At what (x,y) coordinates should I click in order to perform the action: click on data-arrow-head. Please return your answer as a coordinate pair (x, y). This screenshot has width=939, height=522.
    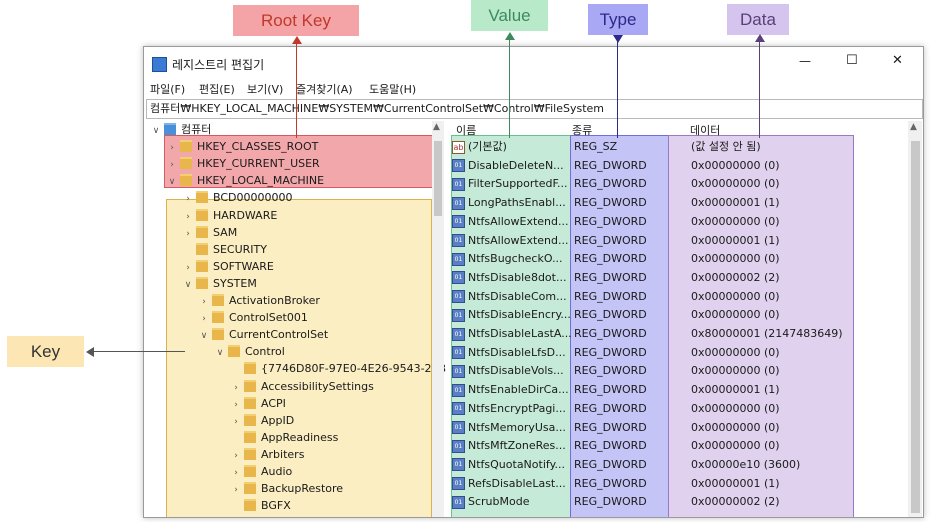
    Looking at the image, I should click on (760, 38).